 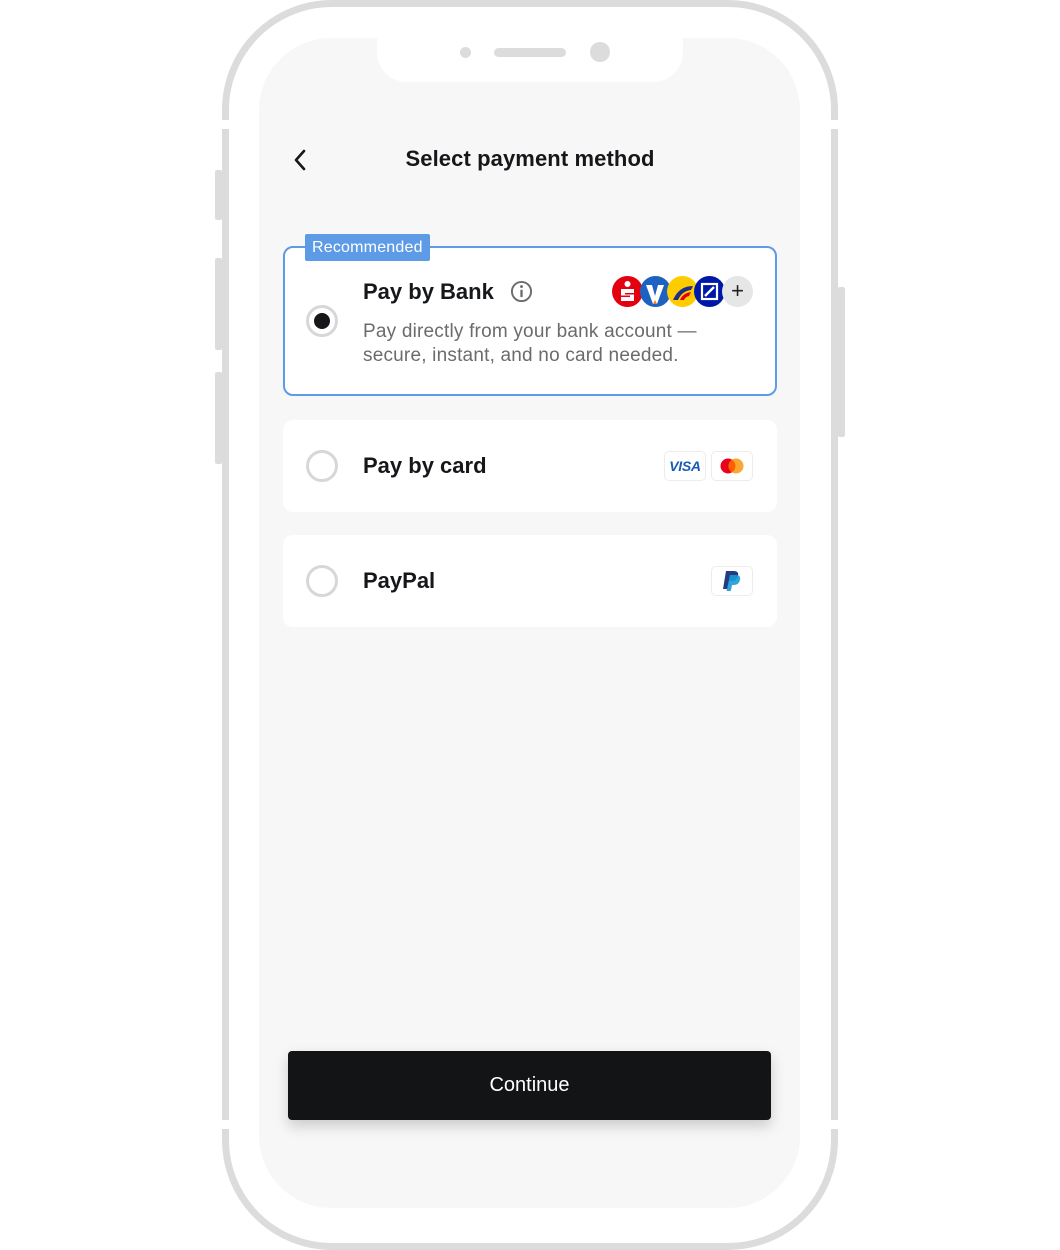 What do you see at coordinates (521, 291) in the screenshot?
I see `info-icon` at bounding box center [521, 291].